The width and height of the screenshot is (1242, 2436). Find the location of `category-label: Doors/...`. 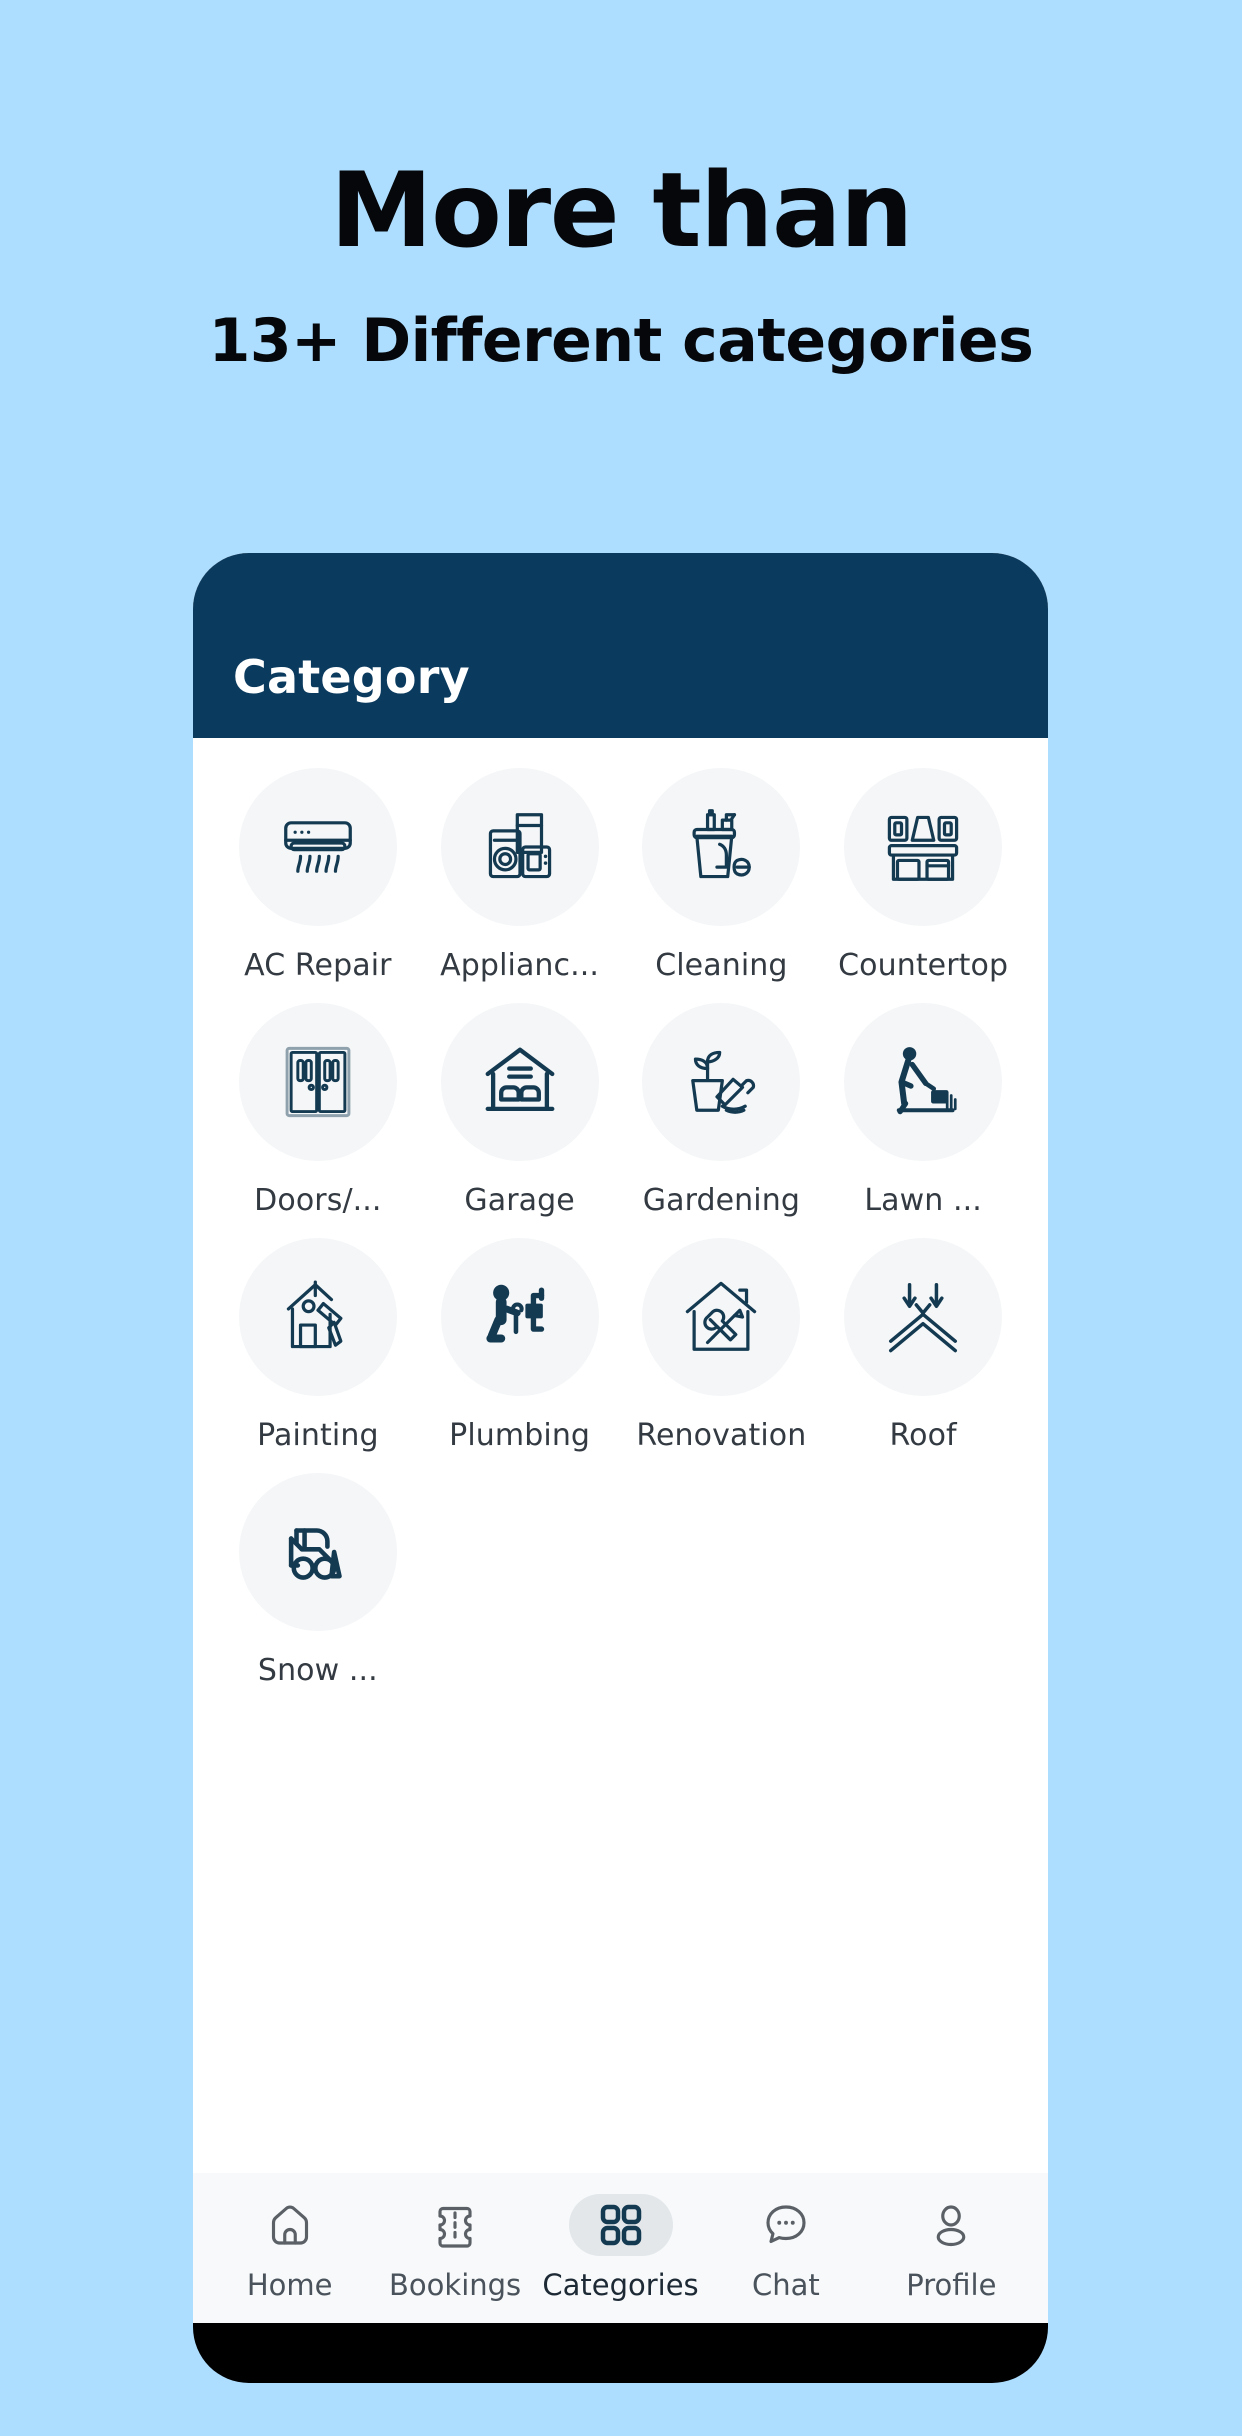

category-label: Doors/... is located at coordinates (318, 1200).